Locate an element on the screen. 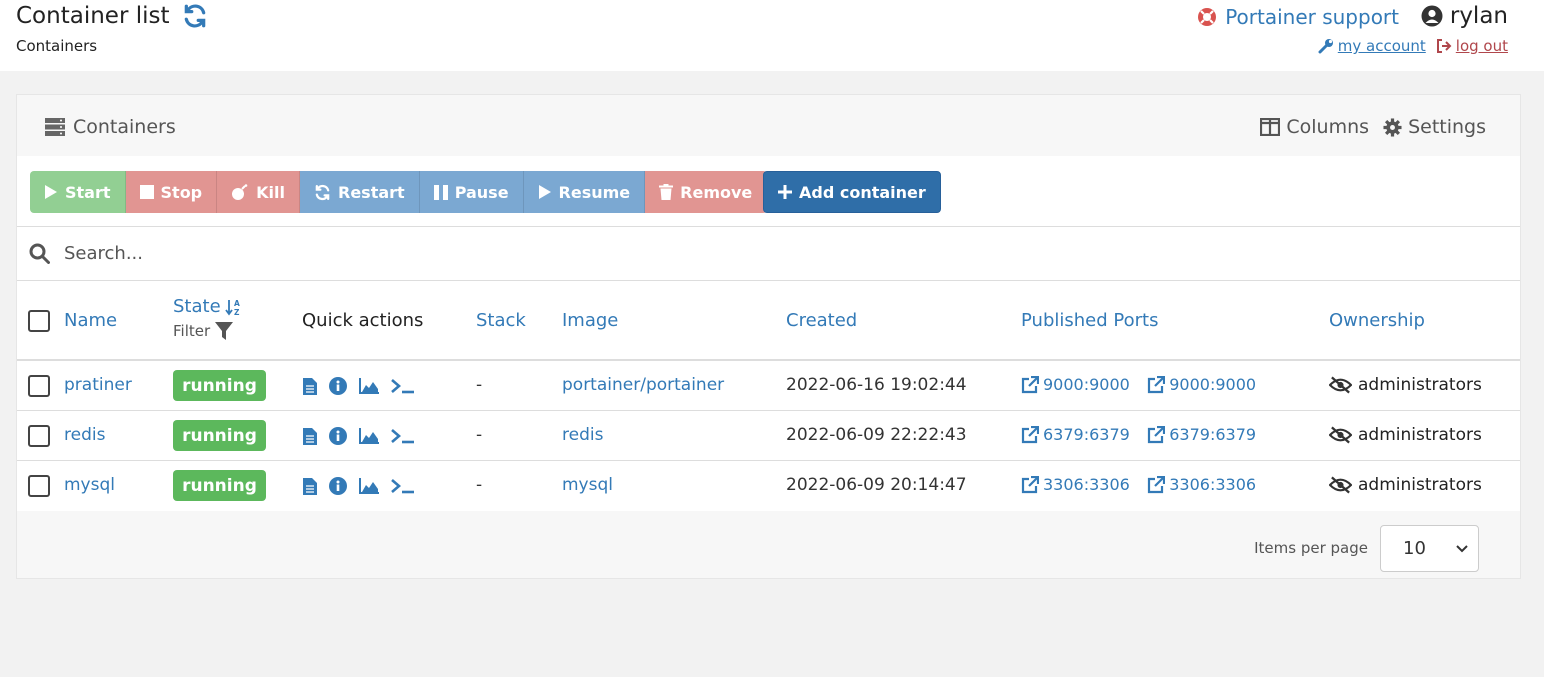 This screenshot has width=1544, height=677. image-link: redis is located at coordinates (582, 435).